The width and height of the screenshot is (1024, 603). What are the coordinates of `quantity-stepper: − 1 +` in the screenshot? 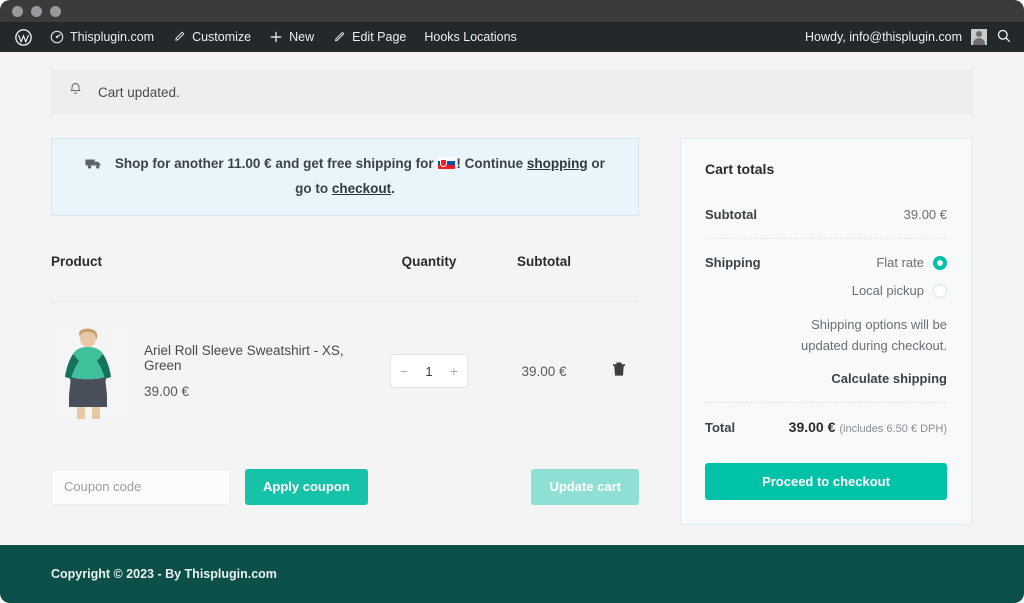 It's located at (429, 371).